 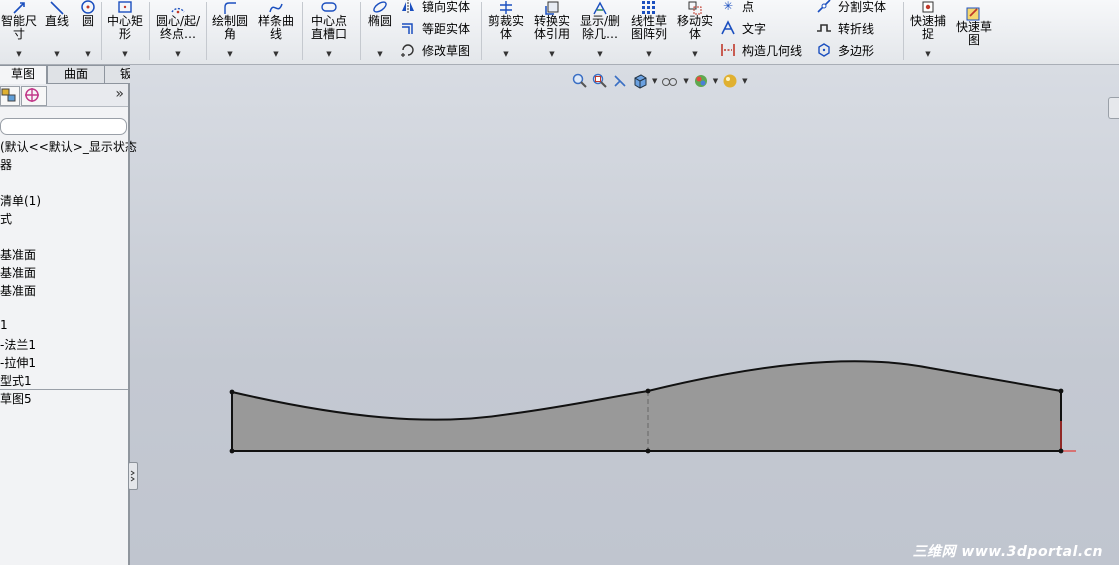 I want to click on filter-input, so click(x=63, y=126).